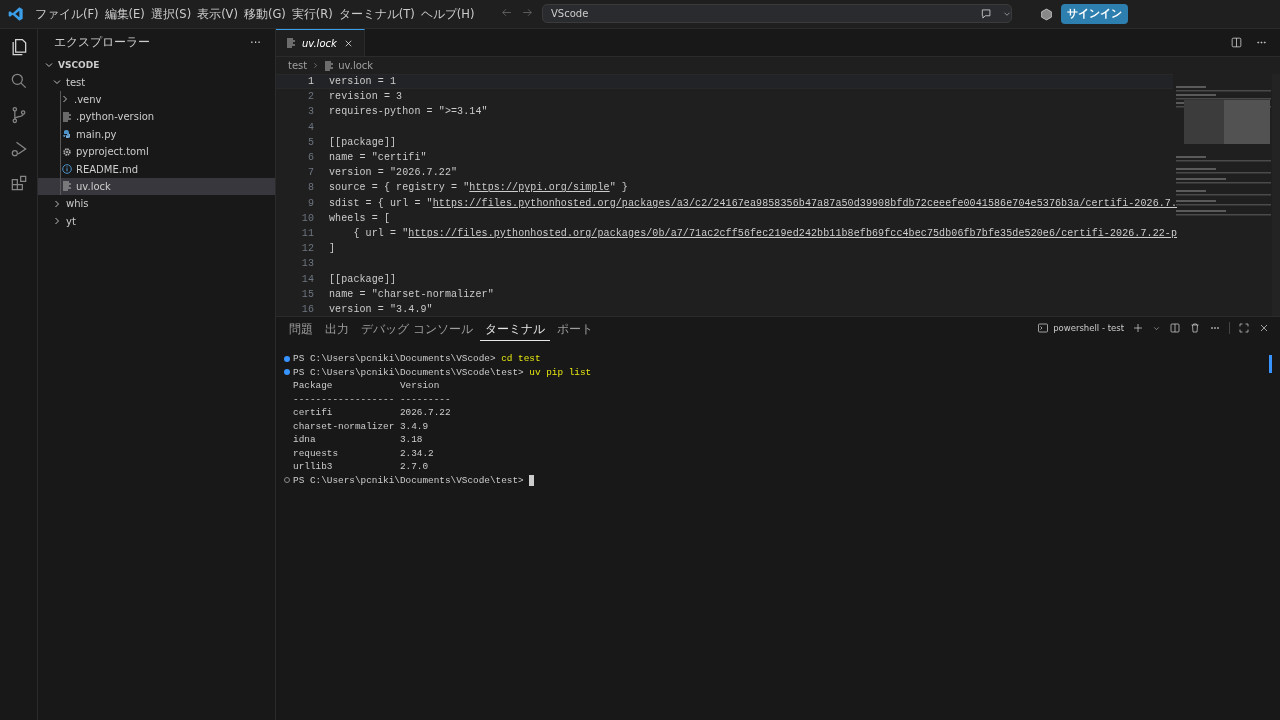 This screenshot has width=1280, height=720. What do you see at coordinates (310, 173) in the screenshot?
I see `line-number: 7` at bounding box center [310, 173].